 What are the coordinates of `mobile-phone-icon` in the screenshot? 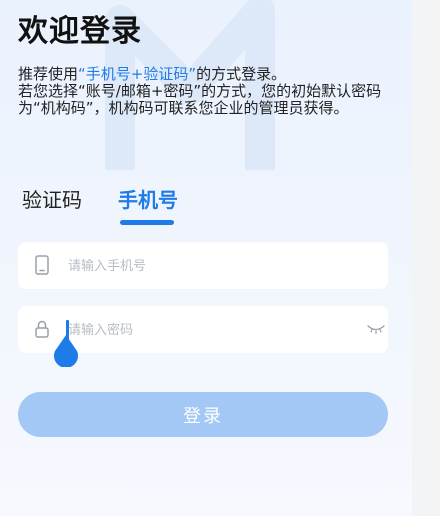 It's located at (42, 265).